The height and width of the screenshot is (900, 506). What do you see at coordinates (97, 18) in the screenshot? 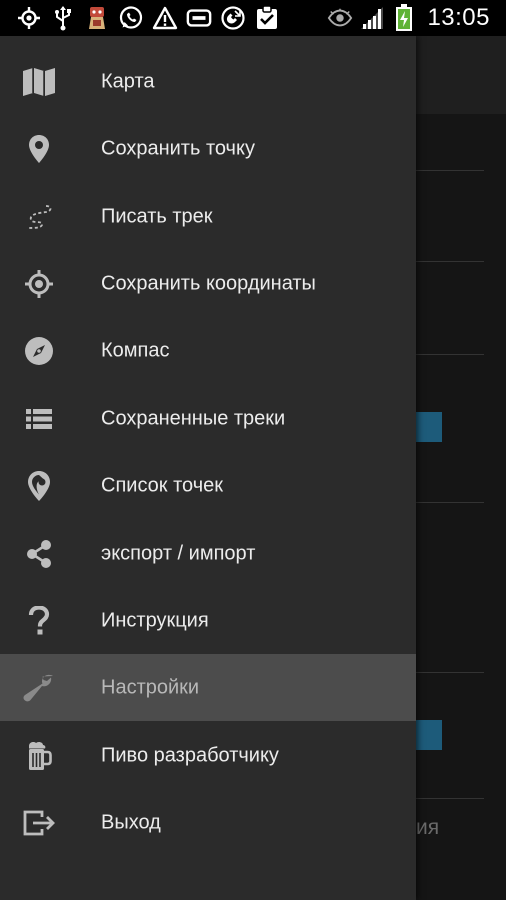
I see `app-notification-icon` at bounding box center [97, 18].